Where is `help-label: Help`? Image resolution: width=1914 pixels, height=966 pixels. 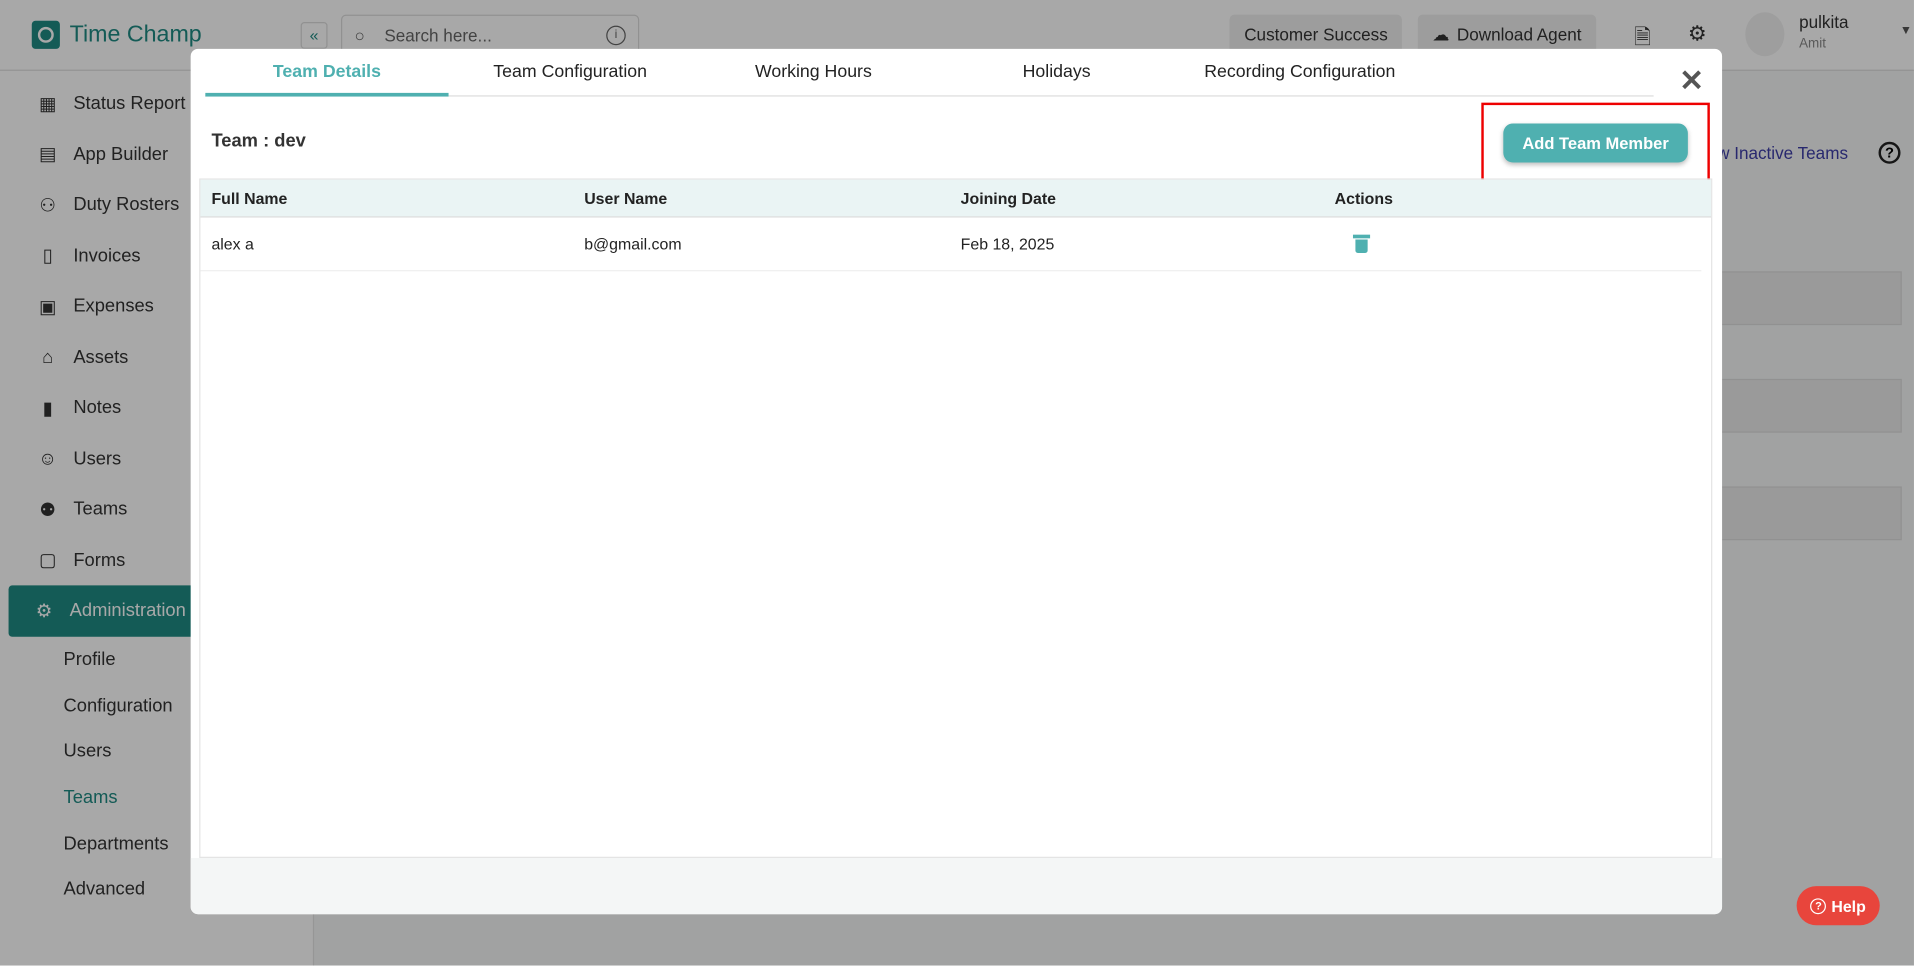
help-label: Help is located at coordinates (1848, 905).